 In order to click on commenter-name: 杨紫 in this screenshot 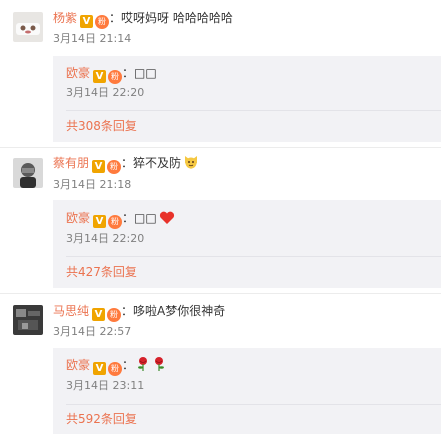, I will do `click(65, 18)`.